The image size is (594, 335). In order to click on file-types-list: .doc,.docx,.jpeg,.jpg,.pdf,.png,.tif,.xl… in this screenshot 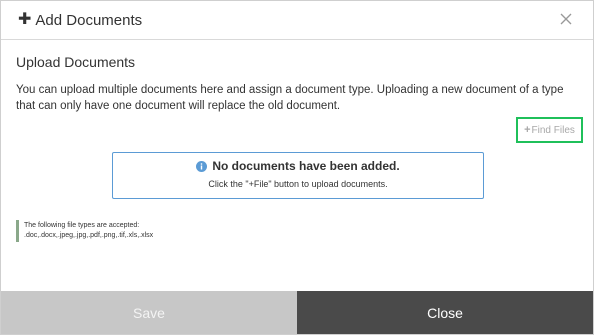, I will do `click(89, 235)`.